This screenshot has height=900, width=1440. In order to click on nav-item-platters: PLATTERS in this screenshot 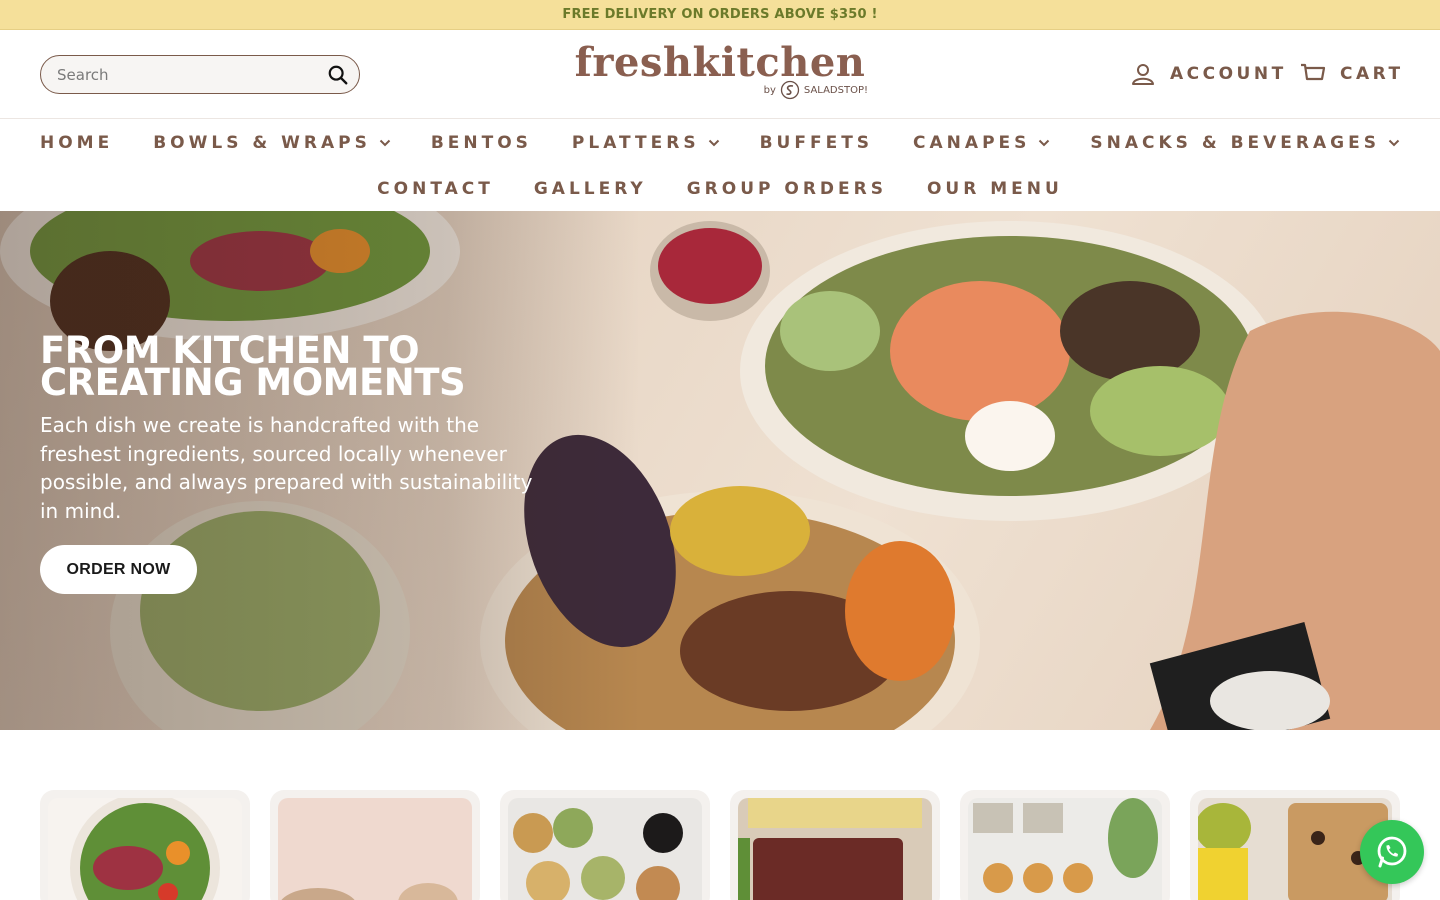, I will do `click(646, 143)`.